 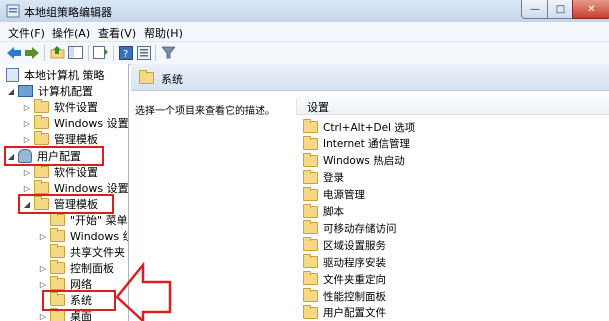 I want to click on filter-button, so click(x=168, y=52).